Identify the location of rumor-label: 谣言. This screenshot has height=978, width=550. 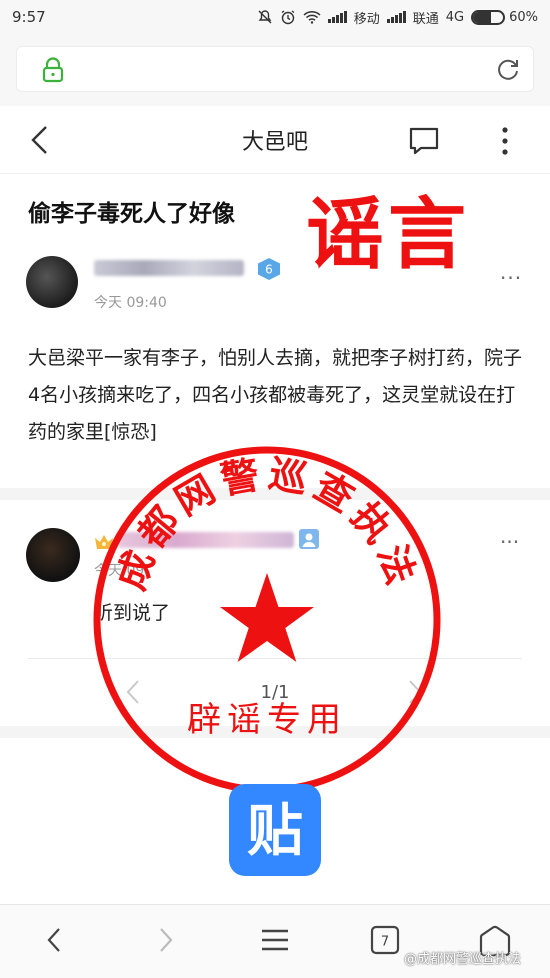
(388, 234).